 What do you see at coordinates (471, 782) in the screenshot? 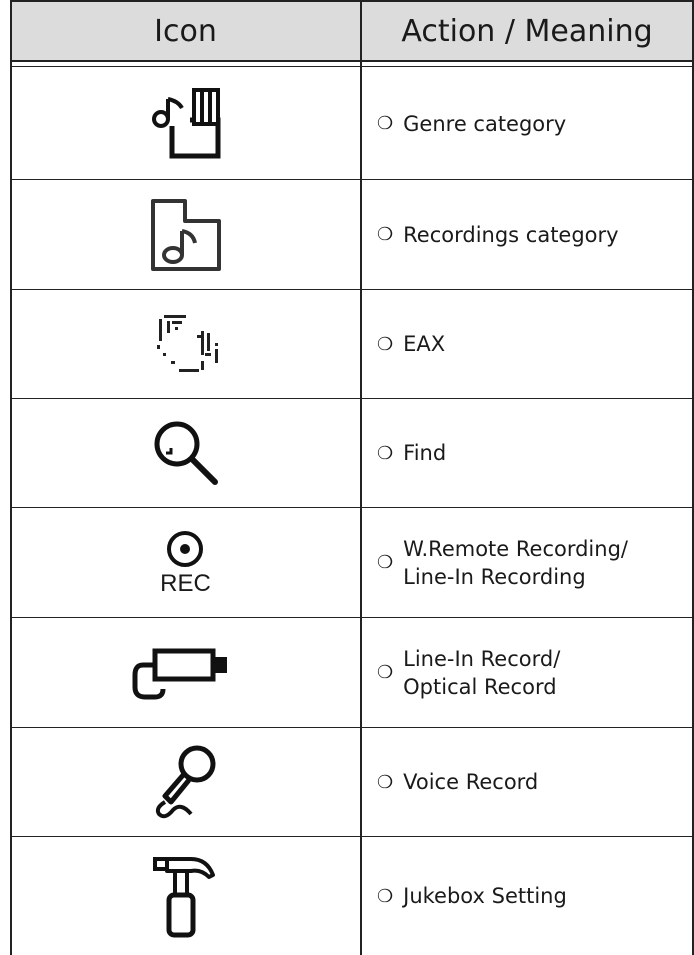
I see `row-meaning: Voice Record` at bounding box center [471, 782].